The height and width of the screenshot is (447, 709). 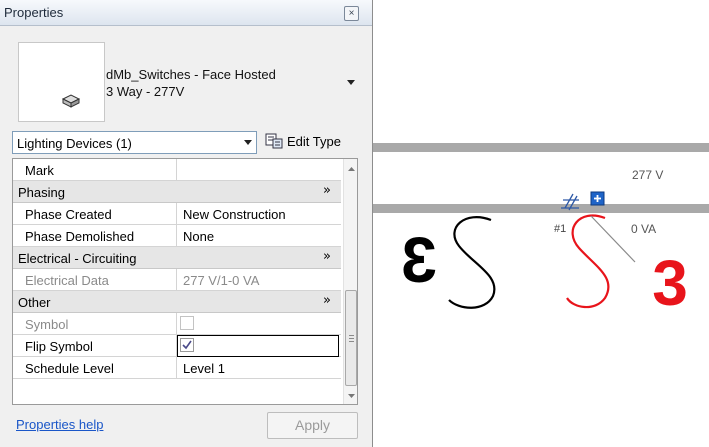 I want to click on active-cell-outline, so click(x=258, y=346).